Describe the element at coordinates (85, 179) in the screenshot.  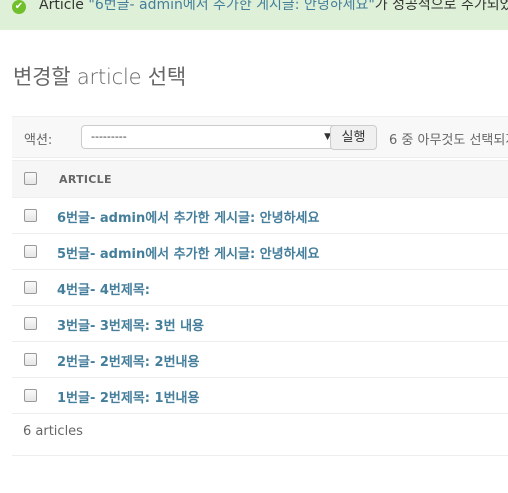
I see `column-header-article: ARTICLE` at that location.